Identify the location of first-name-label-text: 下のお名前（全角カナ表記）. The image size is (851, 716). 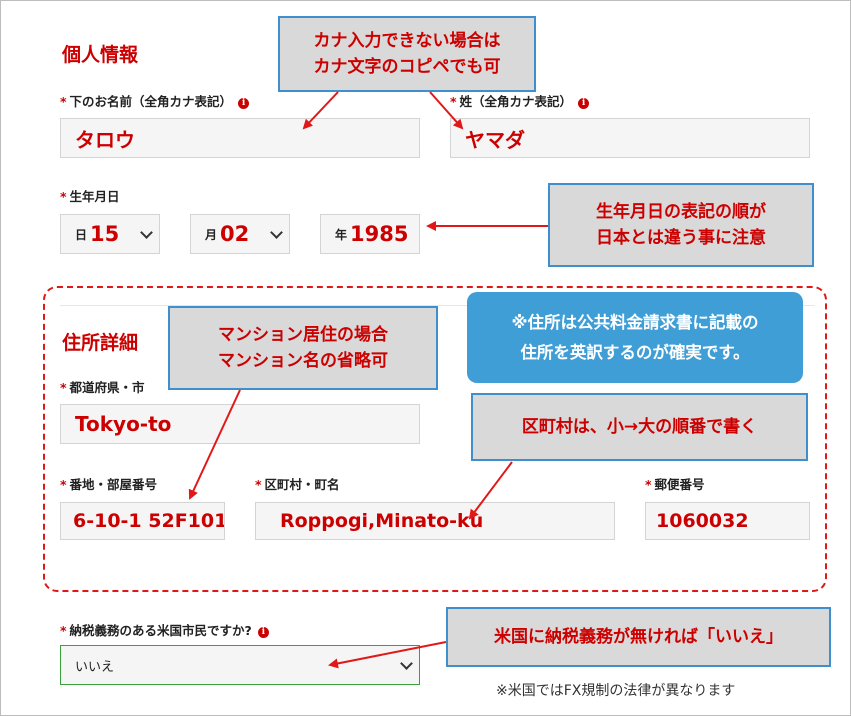
(151, 101).